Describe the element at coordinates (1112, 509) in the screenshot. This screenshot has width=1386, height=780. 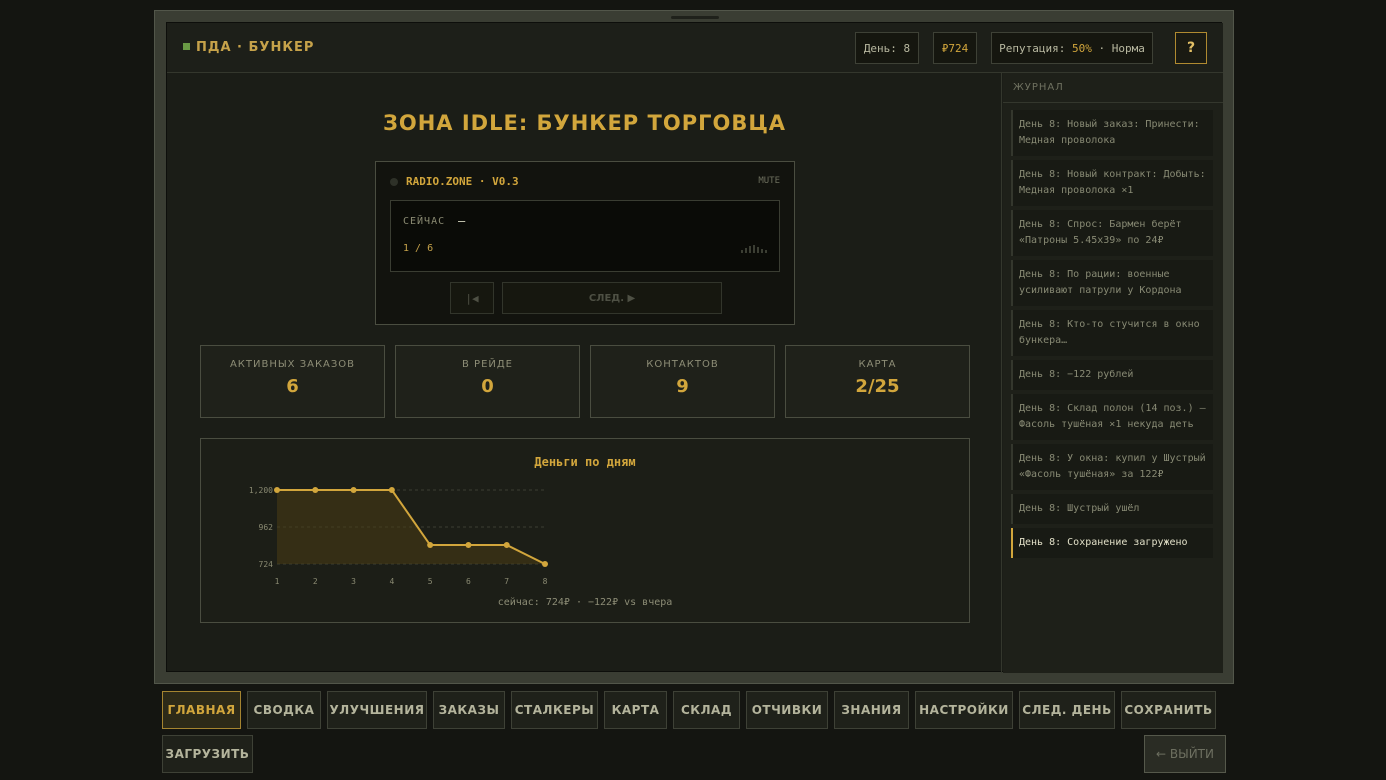
I see `journal-entry: День 8: Шустрый ушёл` at that location.